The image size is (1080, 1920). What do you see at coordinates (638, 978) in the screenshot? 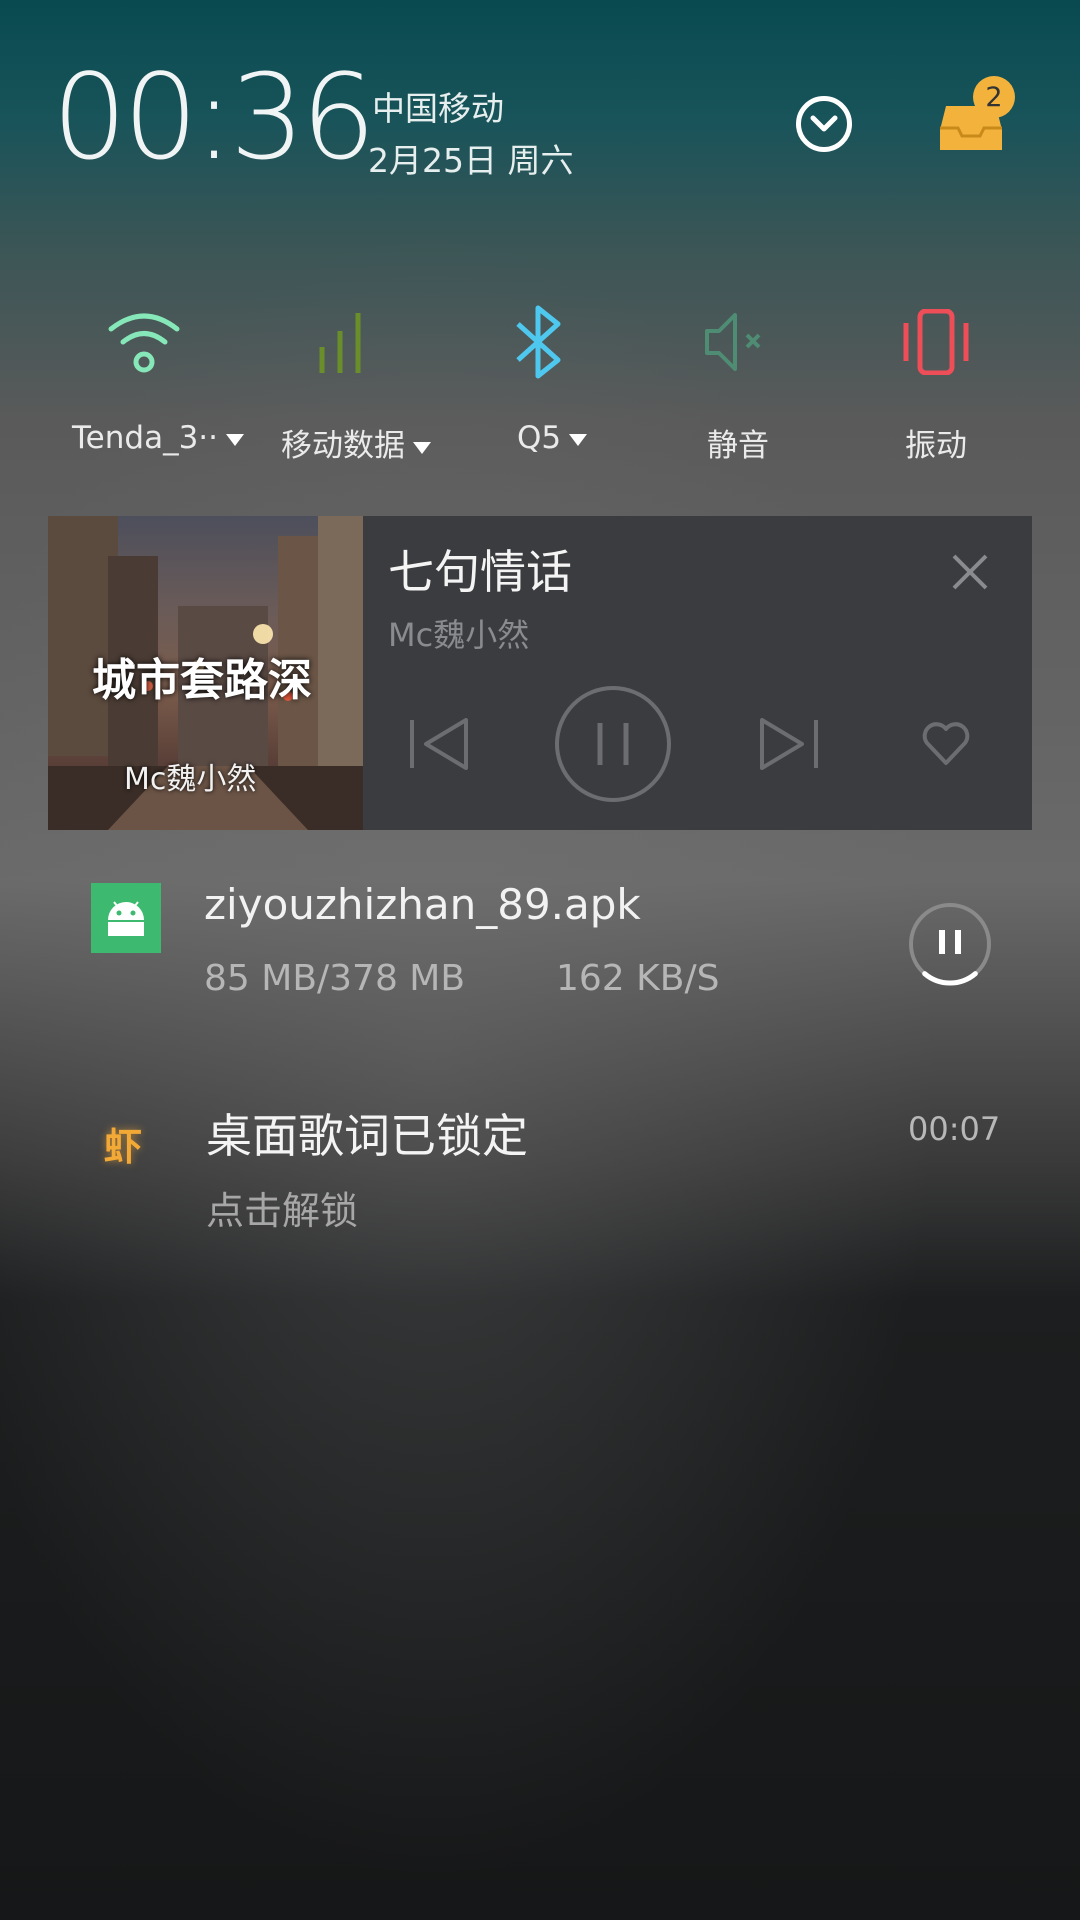
I see `download-speed: 162 KB/S` at bounding box center [638, 978].